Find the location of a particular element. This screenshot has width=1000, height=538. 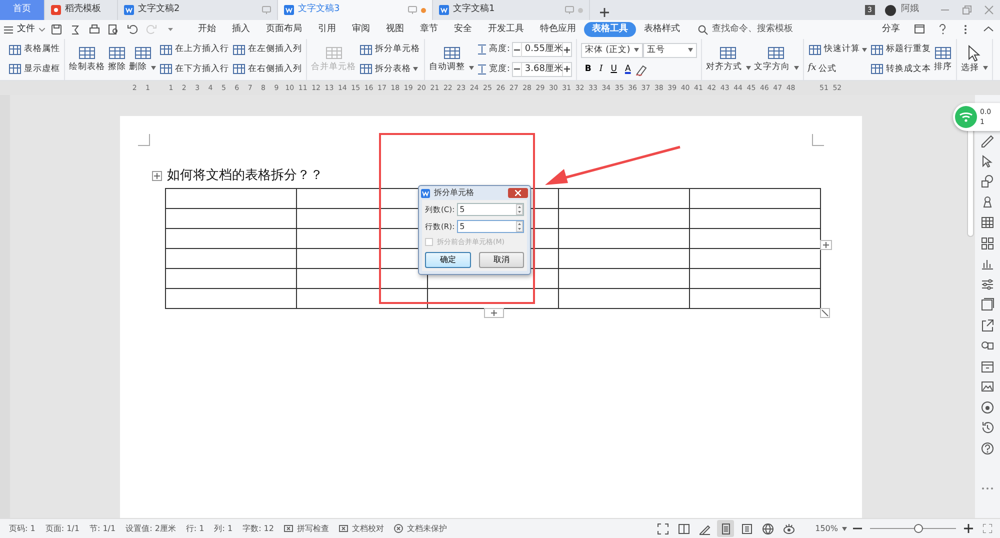

format-button: I is located at coordinates (601, 69).